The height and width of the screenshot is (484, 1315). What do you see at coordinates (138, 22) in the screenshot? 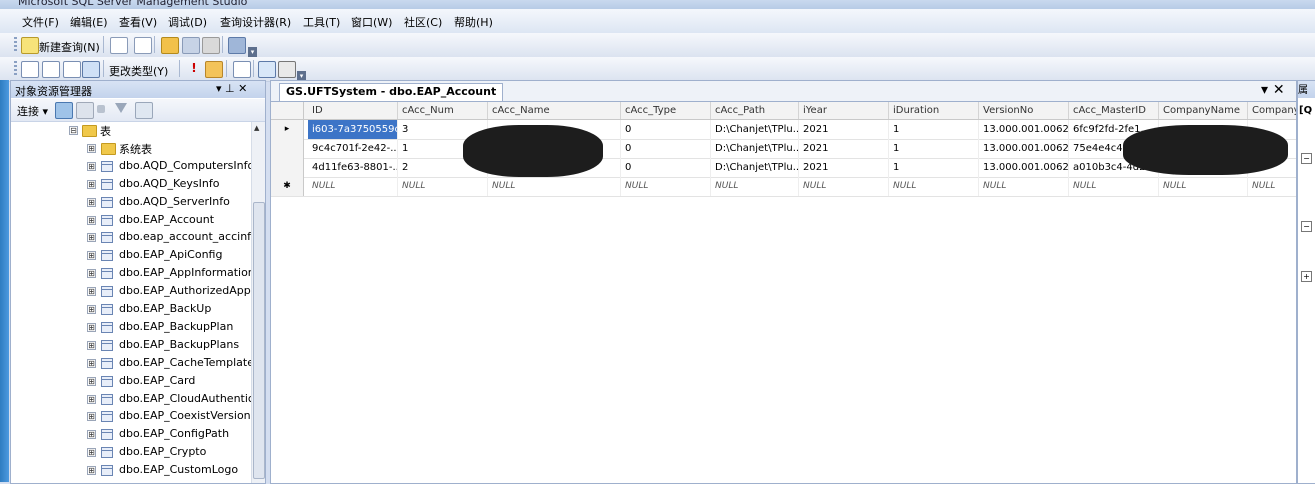
I see `menu-item: 查看(V)` at bounding box center [138, 22].